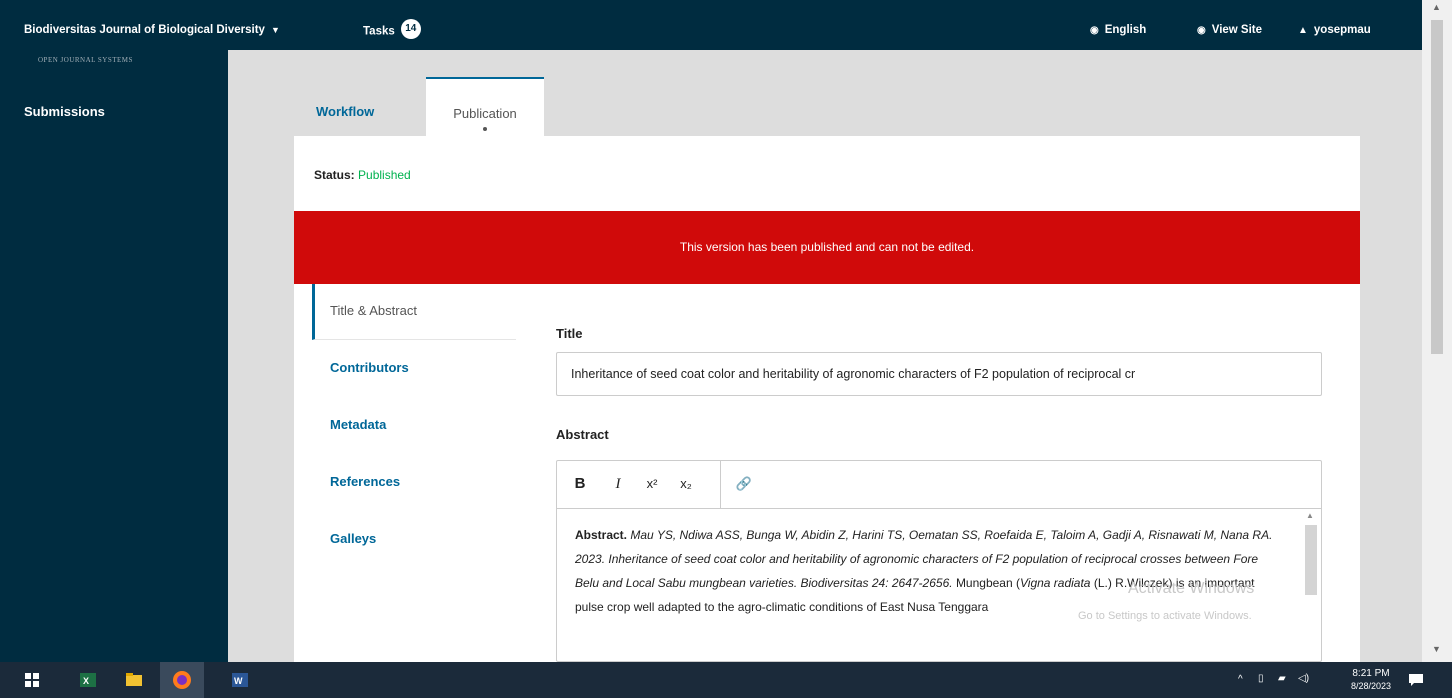  I want to click on view-site-link: ◉ View Site, so click(1229, 30).